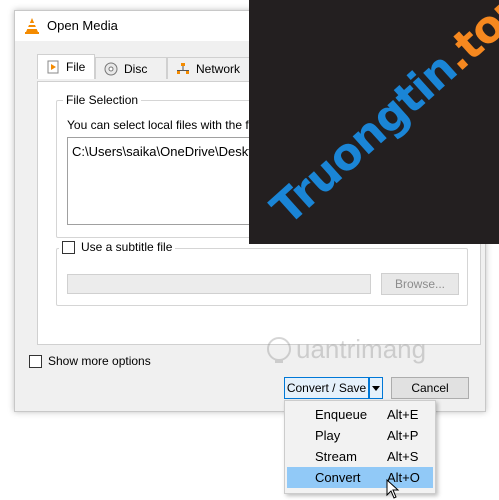  What do you see at coordinates (403, 456) in the screenshot?
I see `menu-item-shortcut: Alt+S` at bounding box center [403, 456].